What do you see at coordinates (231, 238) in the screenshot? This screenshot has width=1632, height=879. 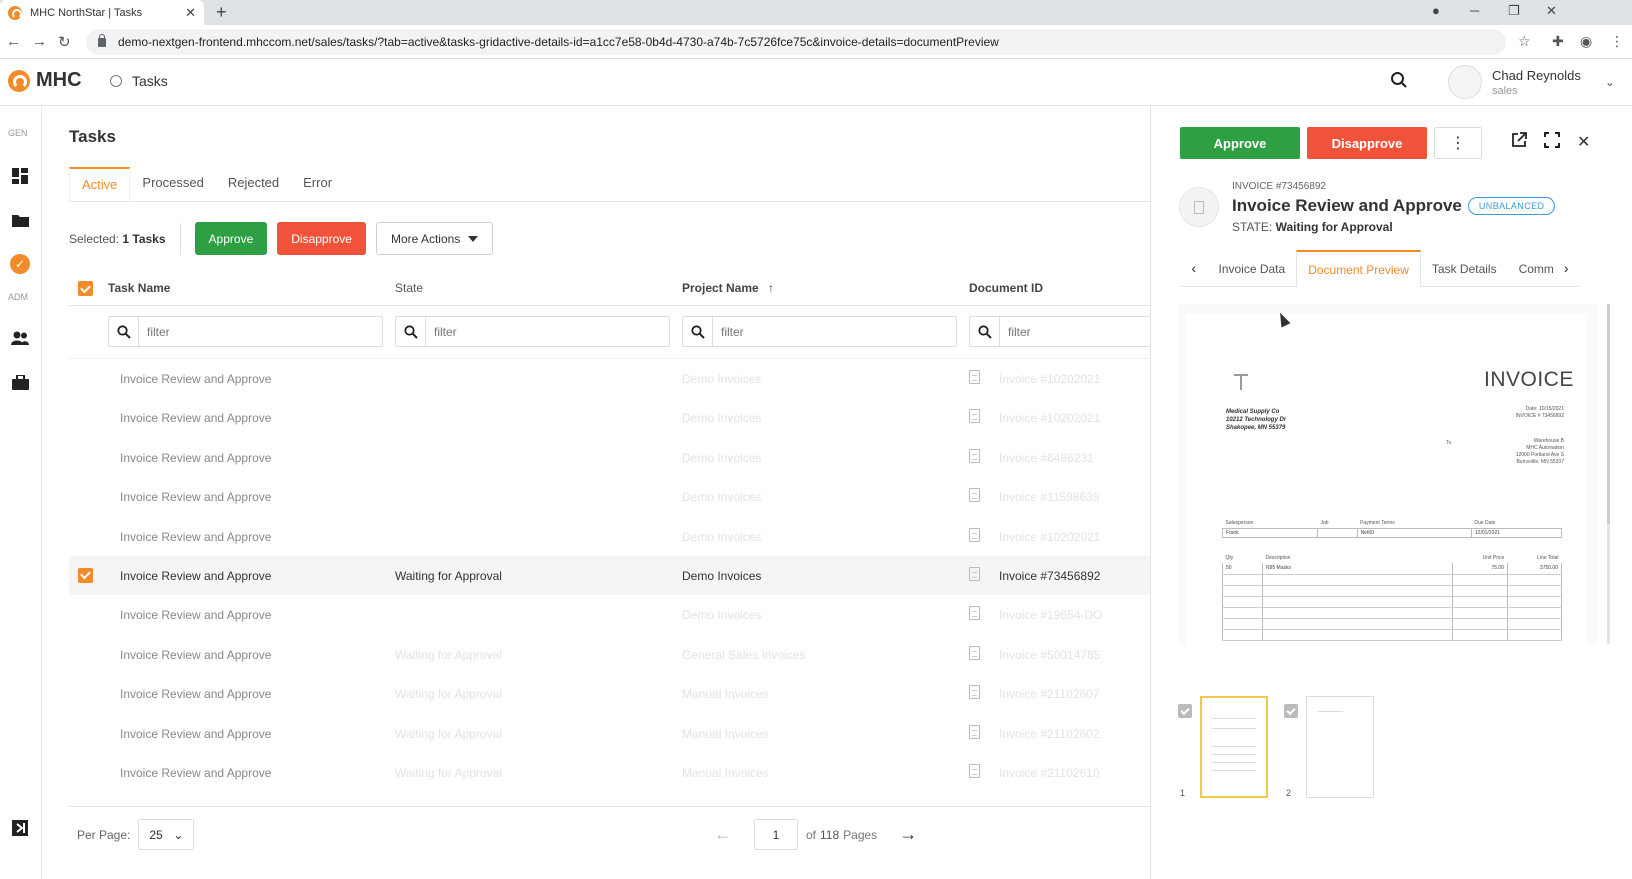 I see `approve-button: Approve` at bounding box center [231, 238].